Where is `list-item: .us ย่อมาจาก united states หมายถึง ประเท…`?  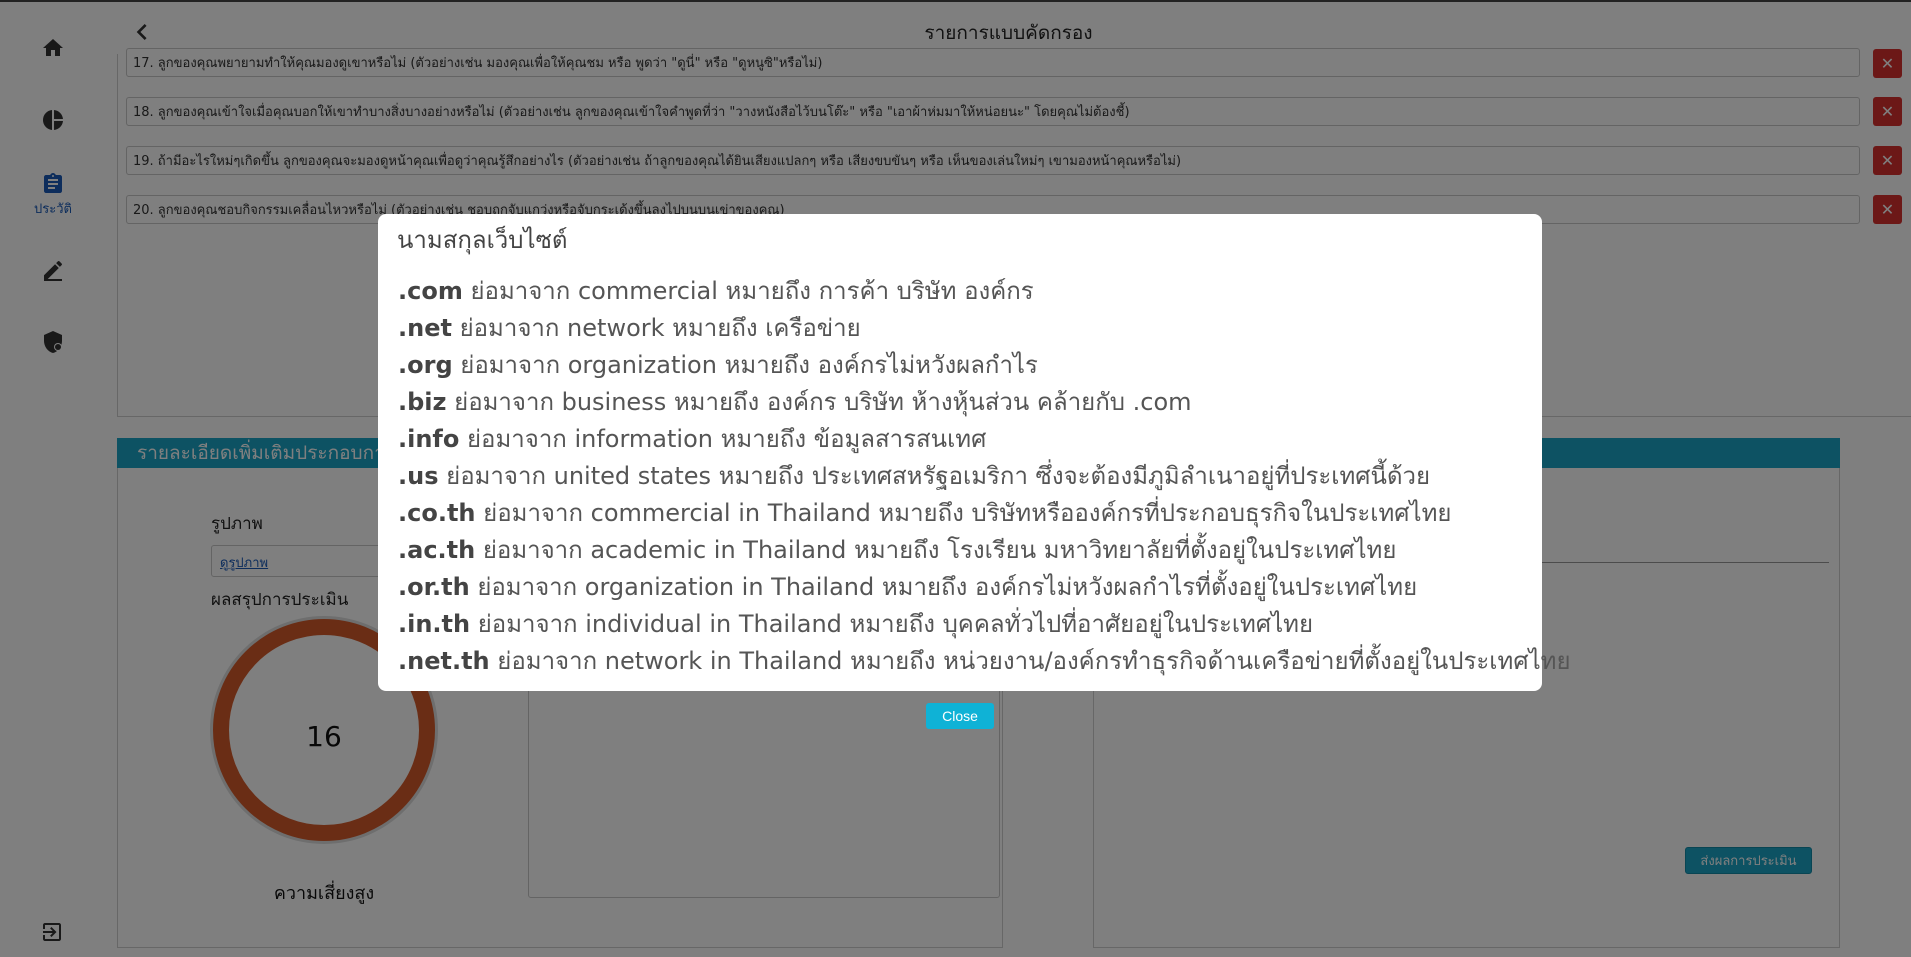
list-item: .us ย่อมาจาก united states หมายถึง ประเท… is located at coordinates (984, 476).